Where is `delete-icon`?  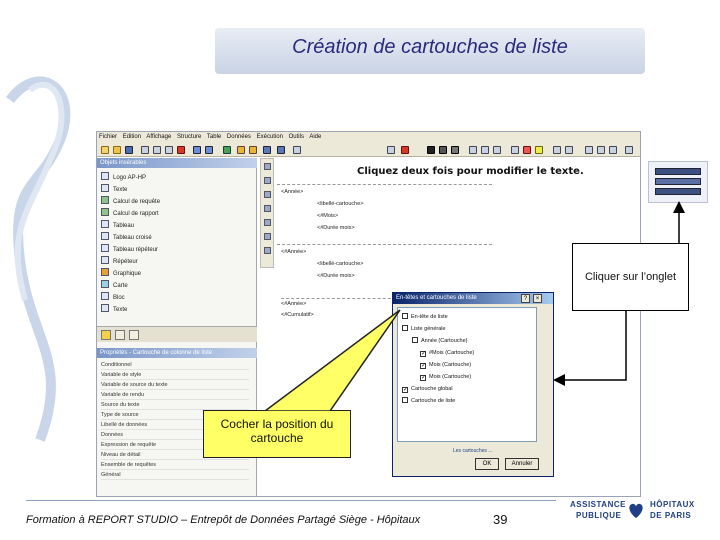
delete-icon is located at coordinates (181, 150).